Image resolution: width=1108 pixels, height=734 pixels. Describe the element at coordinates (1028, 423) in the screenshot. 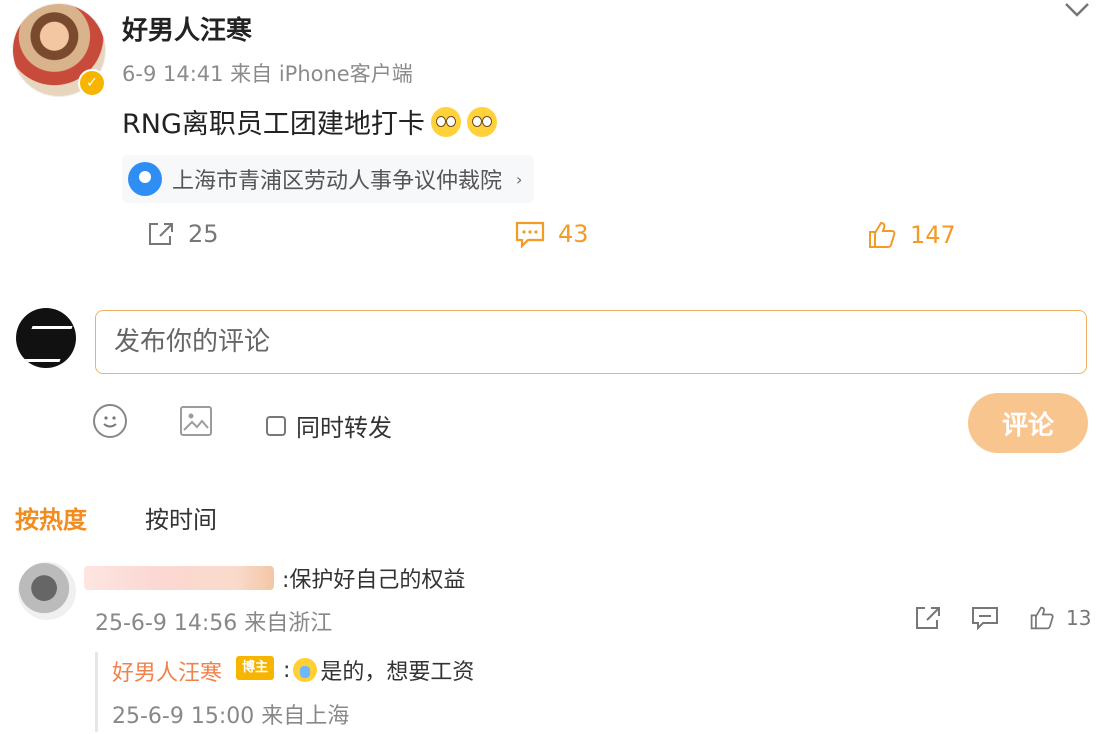

I see `submit-comment-button: 评论` at that location.